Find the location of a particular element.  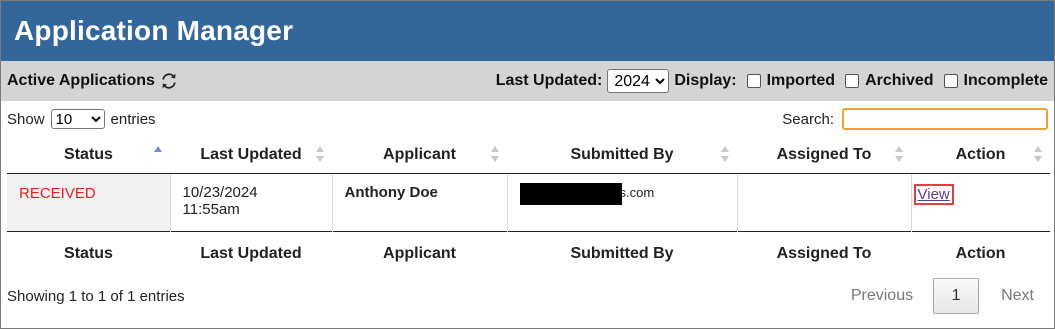

page-title: Application Manager is located at coordinates (154, 30).